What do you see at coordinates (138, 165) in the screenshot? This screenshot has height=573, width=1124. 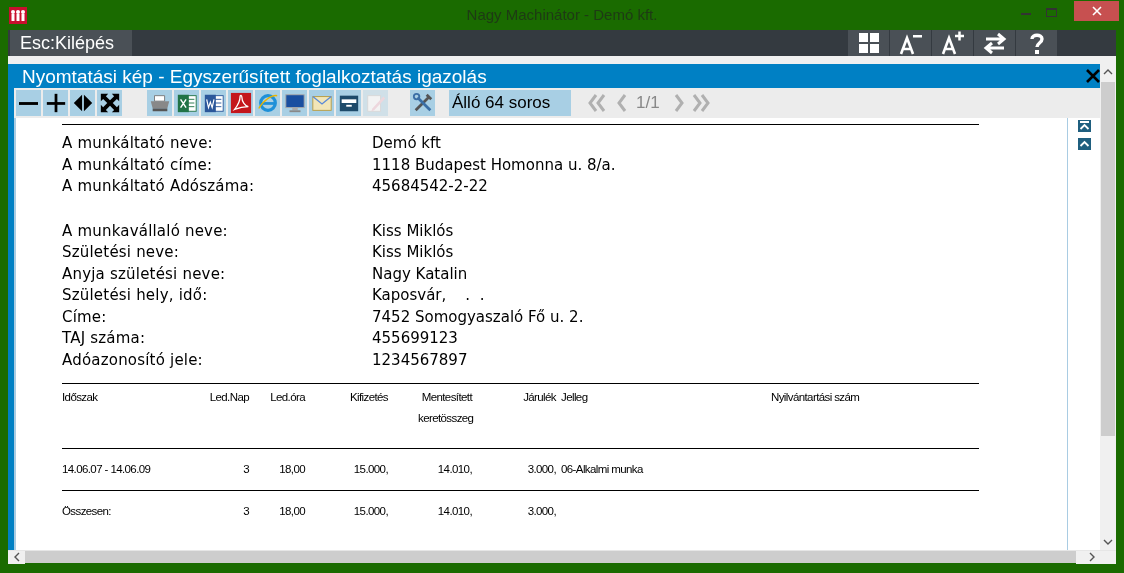 I see `field-label: A munkáltató címe:` at bounding box center [138, 165].